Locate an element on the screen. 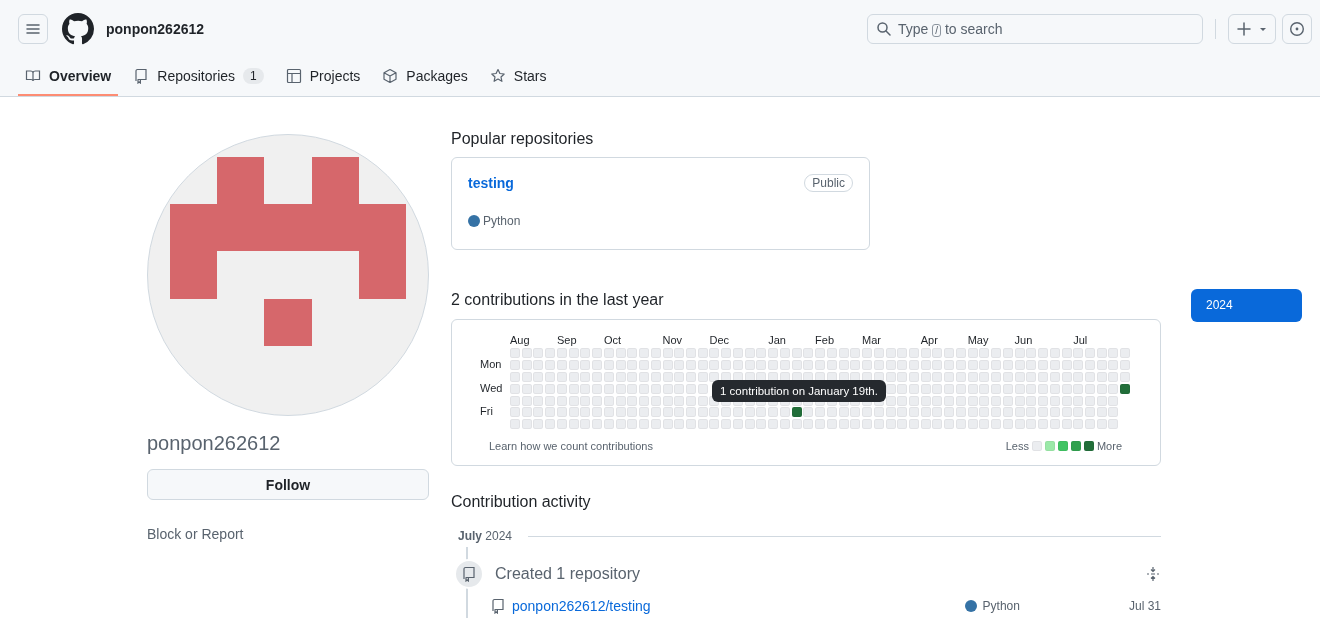 Image resolution: width=1320 pixels, height=637 pixels. create-new-button is located at coordinates (1252, 29).